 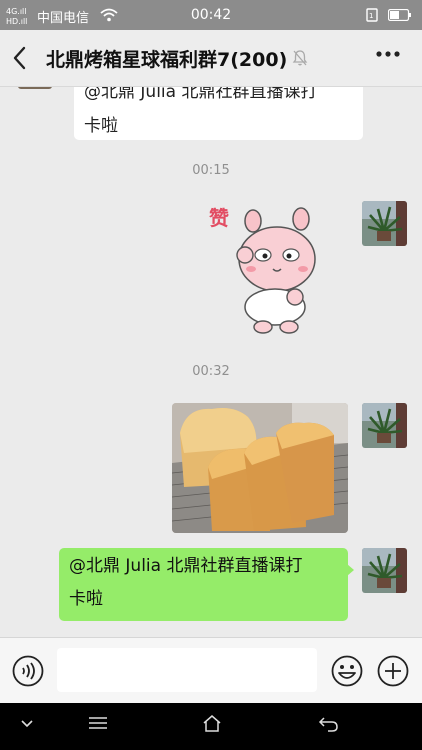 What do you see at coordinates (98, 723) in the screenshot?
I see `menu-icon` at bounding box center [98, 723].